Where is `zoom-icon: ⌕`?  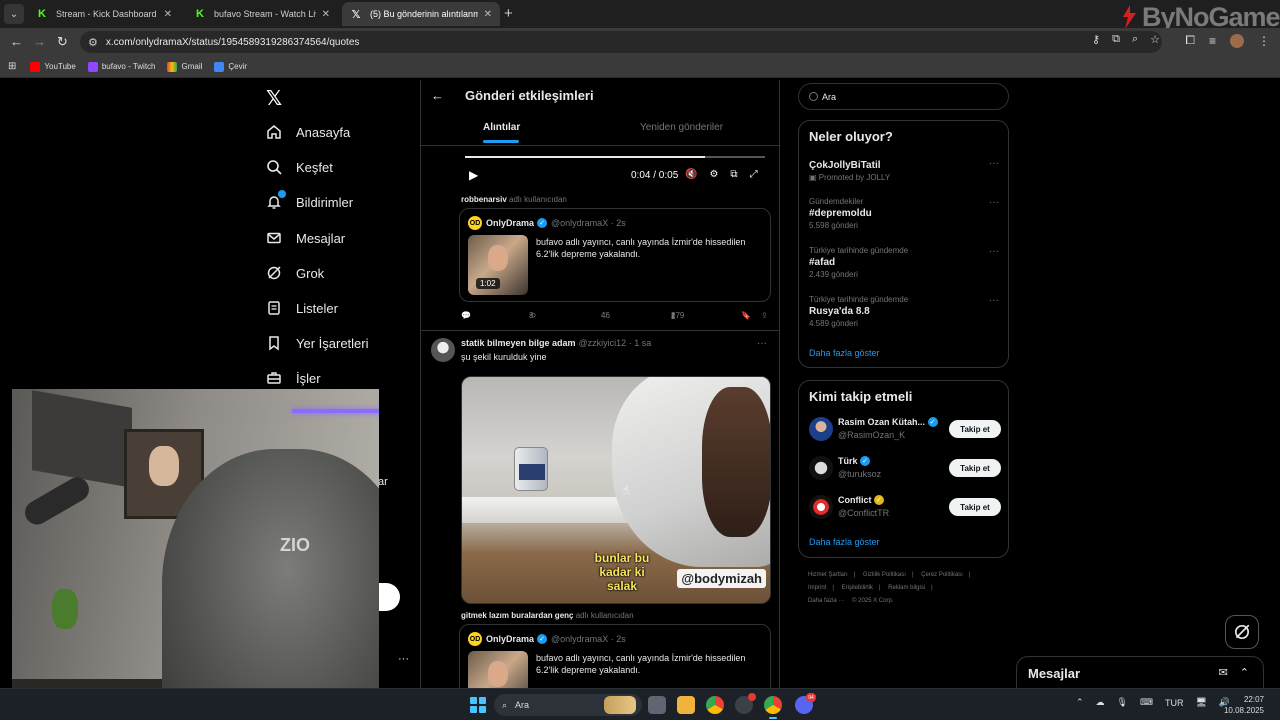
zoom-icon: ⌕ is located at coordinates (1135, 39).